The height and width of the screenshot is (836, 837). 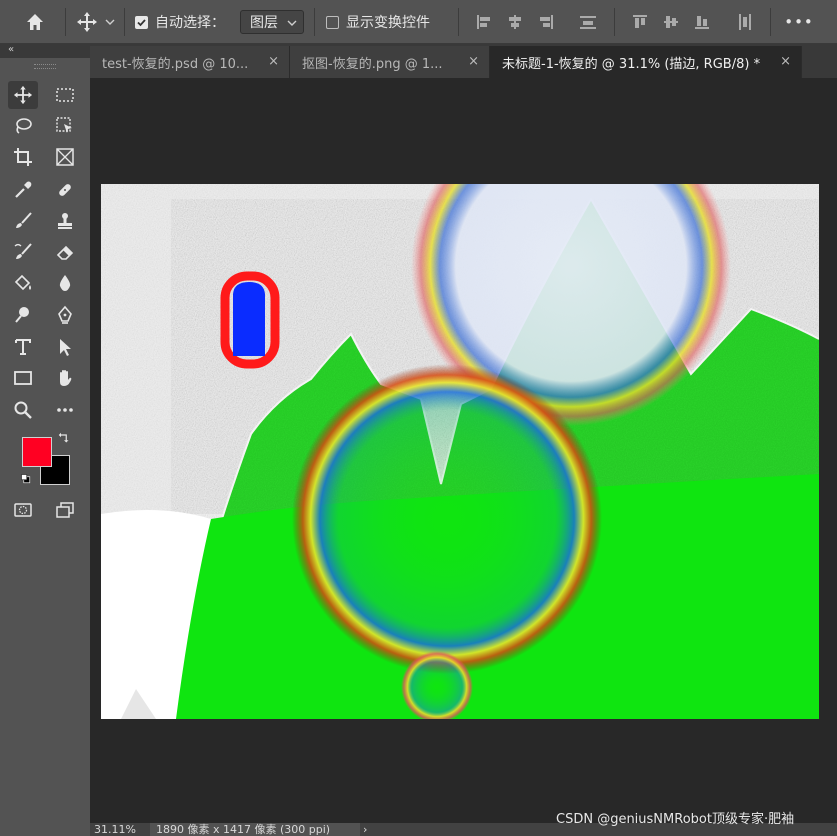 I want to click on frame-icon, so click(x=65, y=157).